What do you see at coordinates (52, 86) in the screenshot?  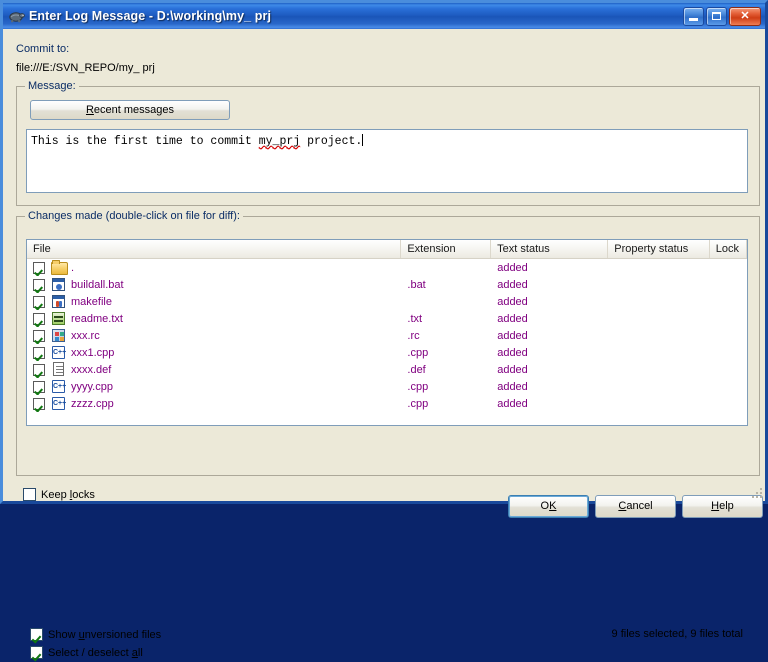 I see `message-group-title: Message:` at bounding box center [52, 86].